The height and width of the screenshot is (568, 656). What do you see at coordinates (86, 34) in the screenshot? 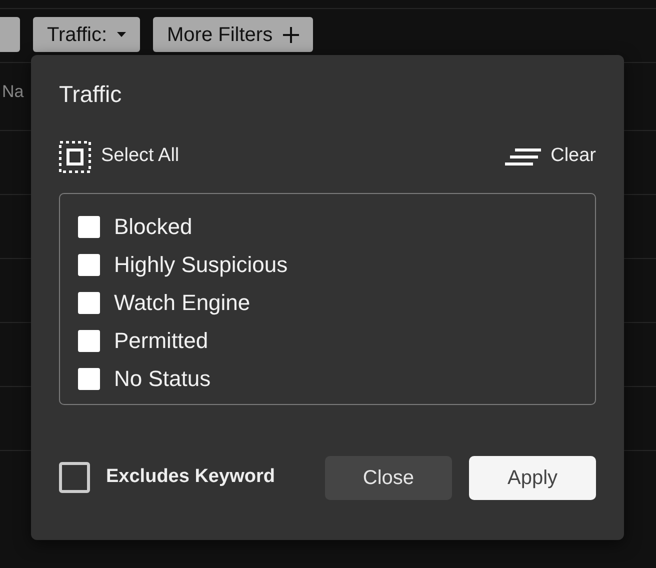
I see `traffic-dropdown: Traffic:` at bounding box center [86, 34].